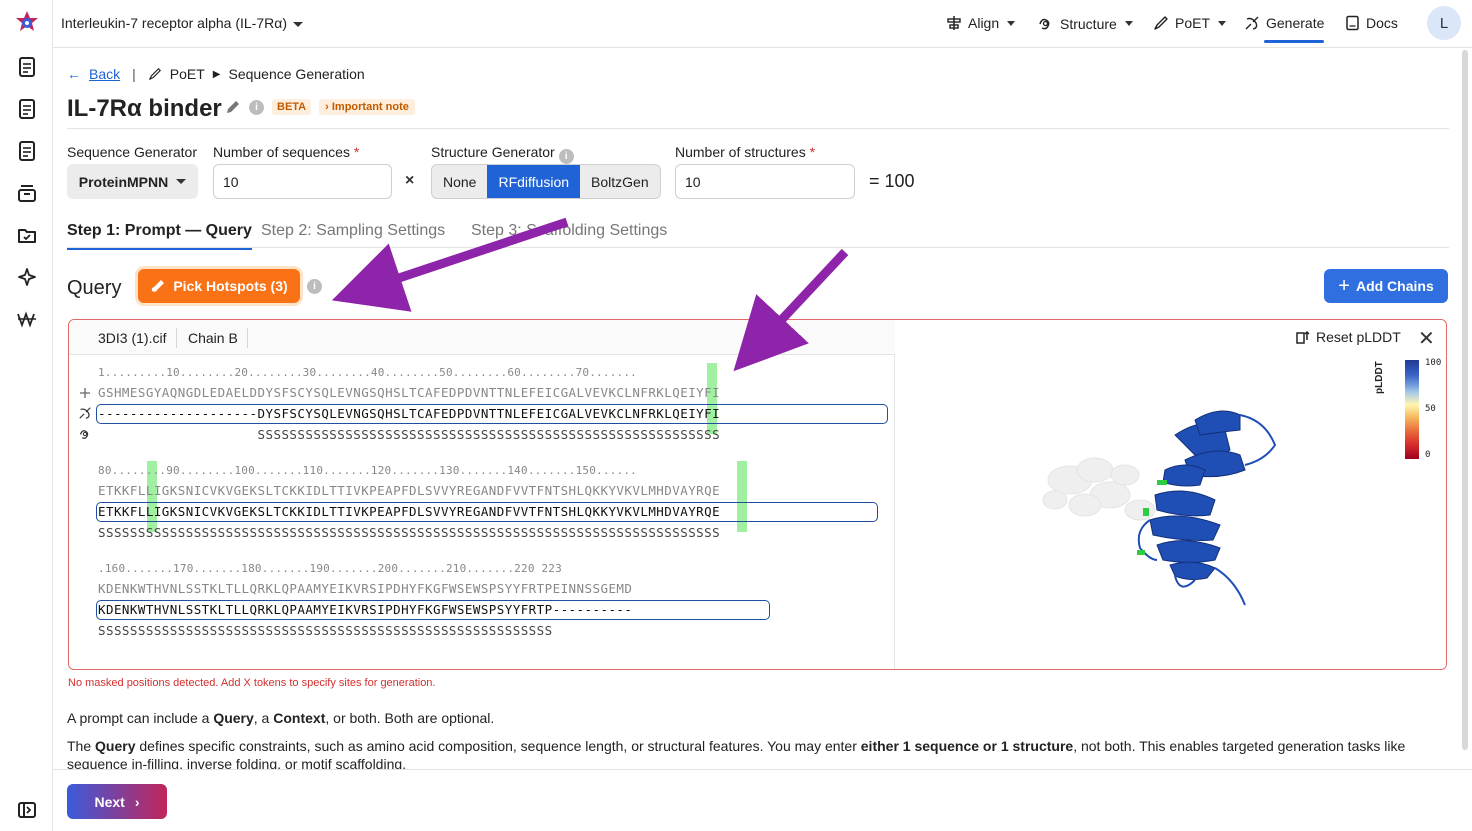  I want to click on tab-step-2: Step 2: Sampling Settings, so click(353, 231).